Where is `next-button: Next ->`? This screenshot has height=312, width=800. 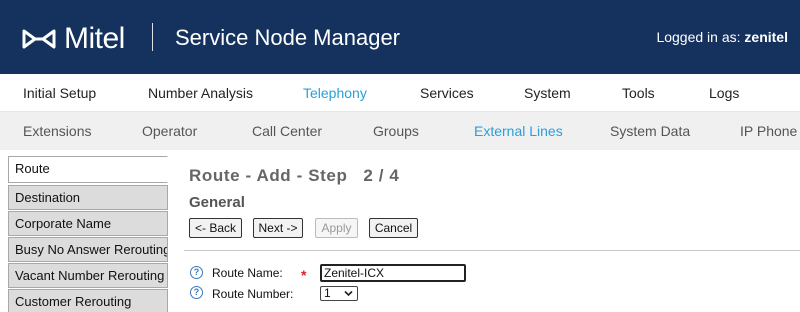
next-button: Next -> is located at coordinates (278, 228).